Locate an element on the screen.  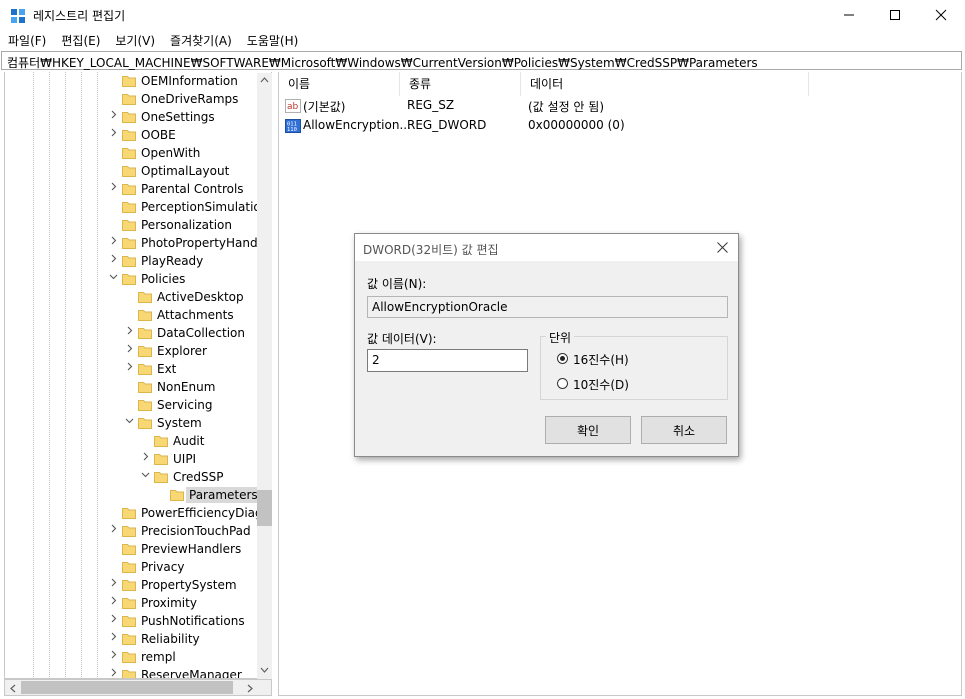
tree-item-personalization: Personalization is located at coordinates (135, 225).